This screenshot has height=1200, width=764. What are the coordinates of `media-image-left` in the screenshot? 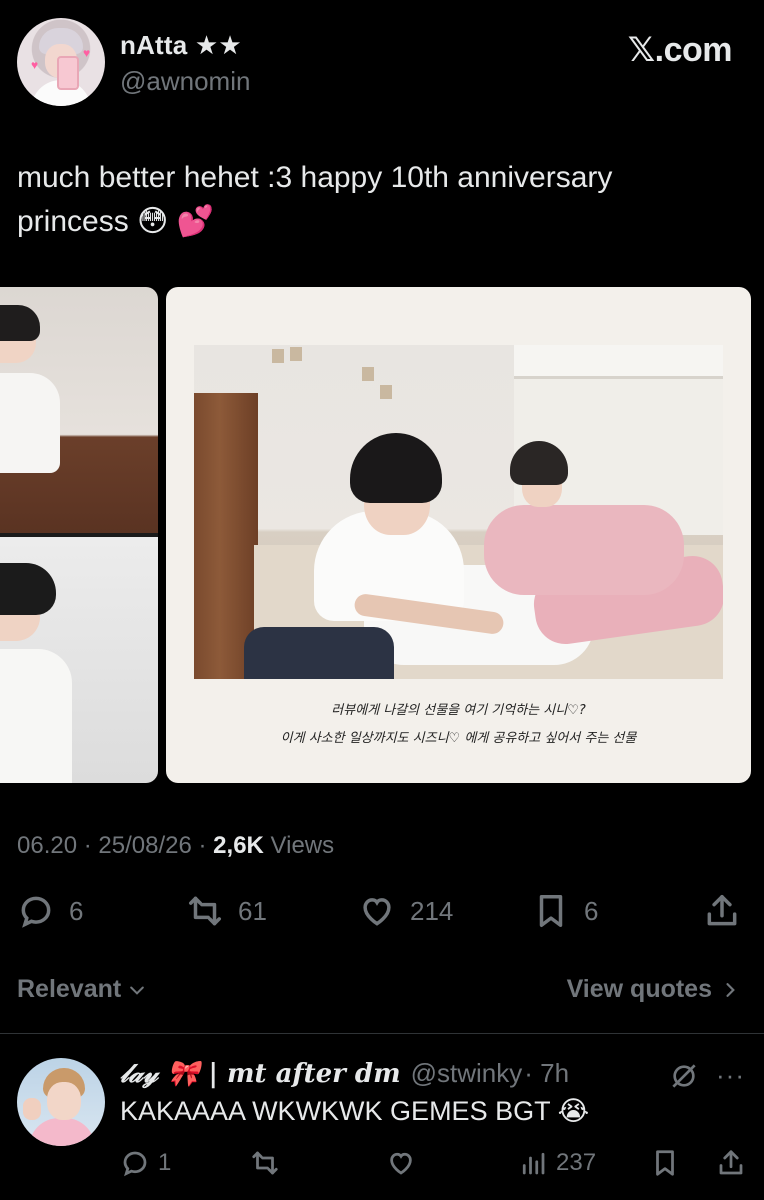 It's located at (79, 535).